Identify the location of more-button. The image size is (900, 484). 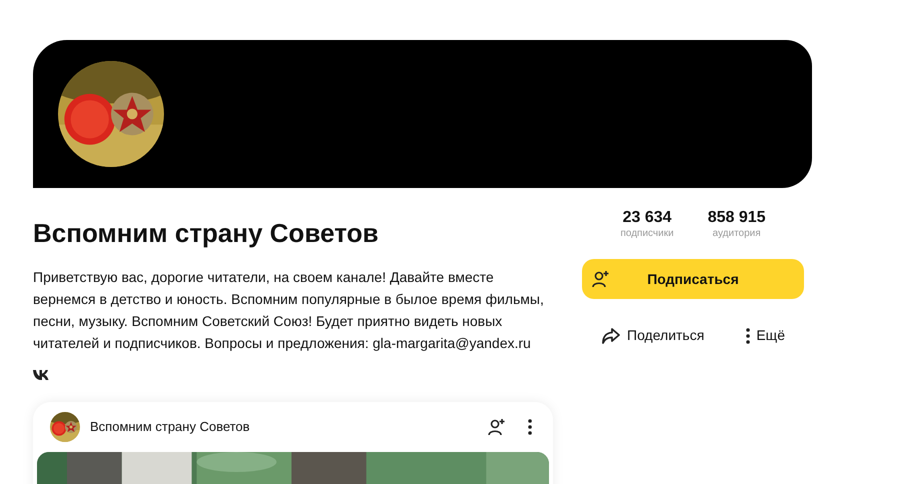
(530, 427).